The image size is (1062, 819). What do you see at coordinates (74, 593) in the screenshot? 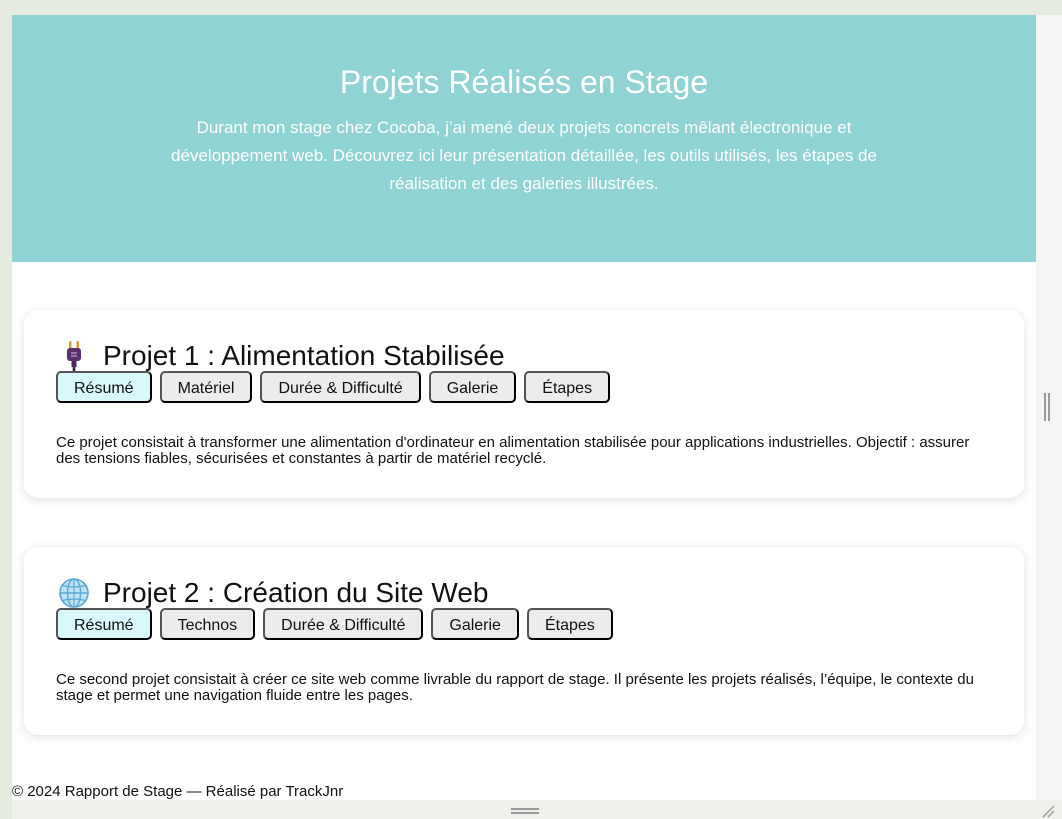
I see `globe-icon` at bounding box center [74, 593].